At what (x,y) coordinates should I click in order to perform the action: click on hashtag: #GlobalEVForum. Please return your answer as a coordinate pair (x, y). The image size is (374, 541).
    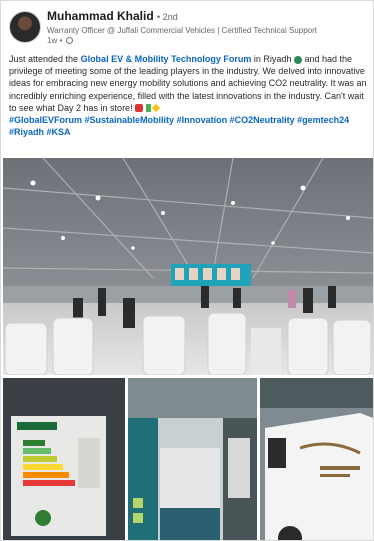
    Looking at the image, I should click on (45, 120).